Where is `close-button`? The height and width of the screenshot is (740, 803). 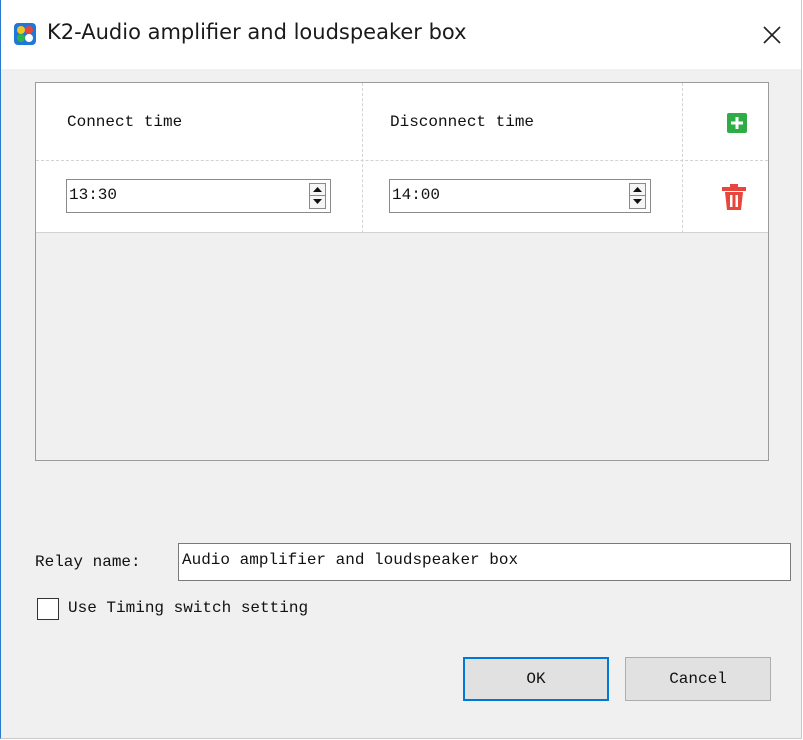
close-button is located at coordinates (772, 34).